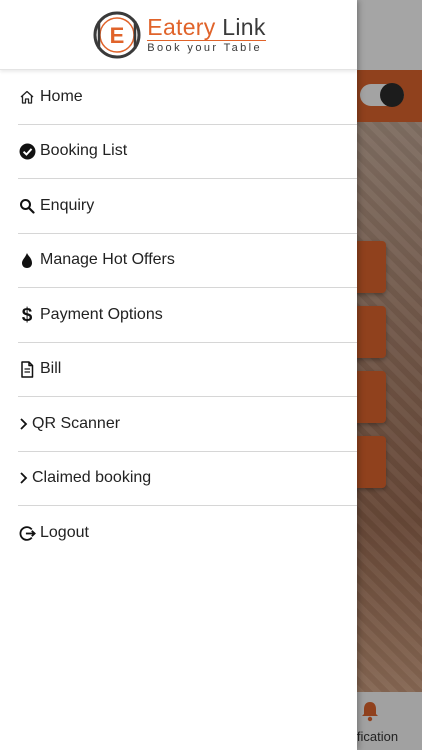 This screenshot has height=750, width=422. I want to click on menu-label-claimed-booking: Claimed booking, so click(92, 478).